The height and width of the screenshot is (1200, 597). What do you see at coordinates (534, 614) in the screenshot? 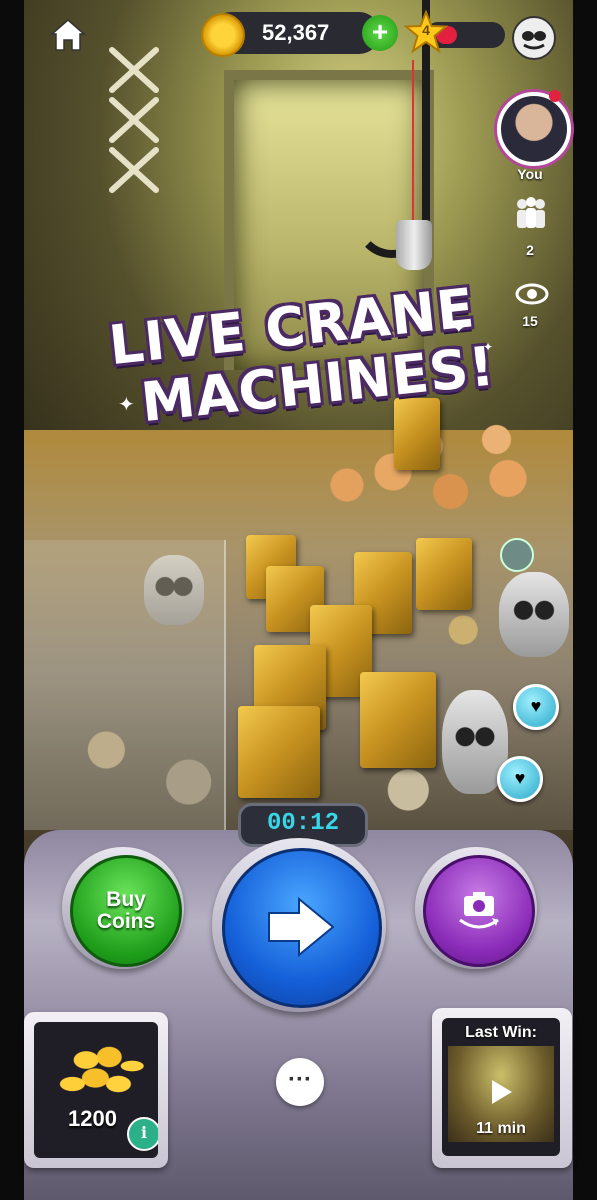
I see `silver-skull` at bounding box center [534, 614].